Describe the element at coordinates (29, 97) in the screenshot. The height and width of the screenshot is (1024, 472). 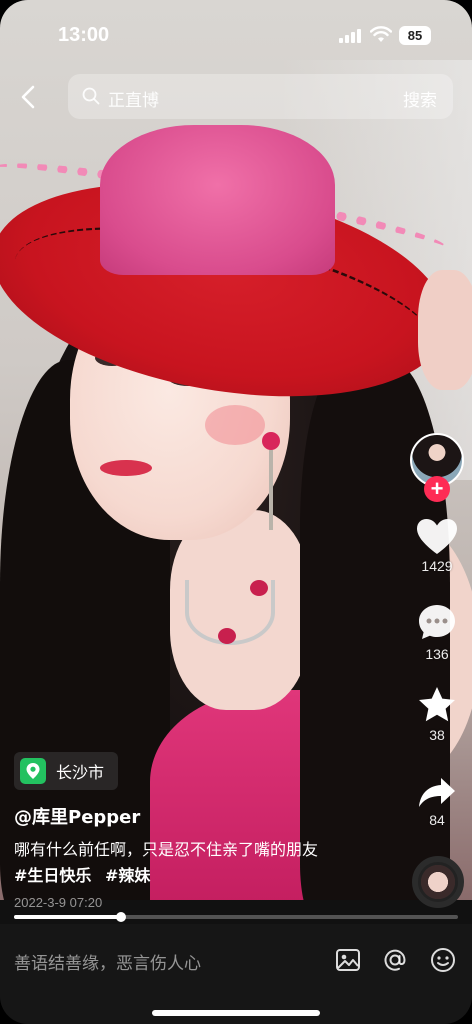
I see `back-icon` at that location.